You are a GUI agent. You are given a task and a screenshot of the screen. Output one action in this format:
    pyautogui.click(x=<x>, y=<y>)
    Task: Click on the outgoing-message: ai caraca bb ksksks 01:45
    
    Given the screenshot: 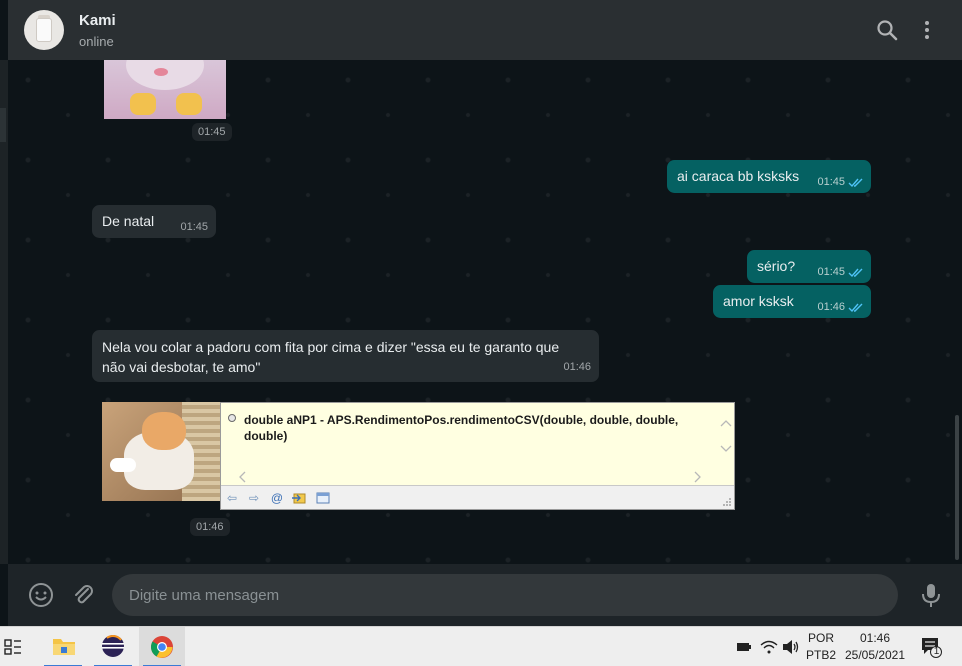 What is the action you would take?
    pyautogui.click(x=769, y=176)
    